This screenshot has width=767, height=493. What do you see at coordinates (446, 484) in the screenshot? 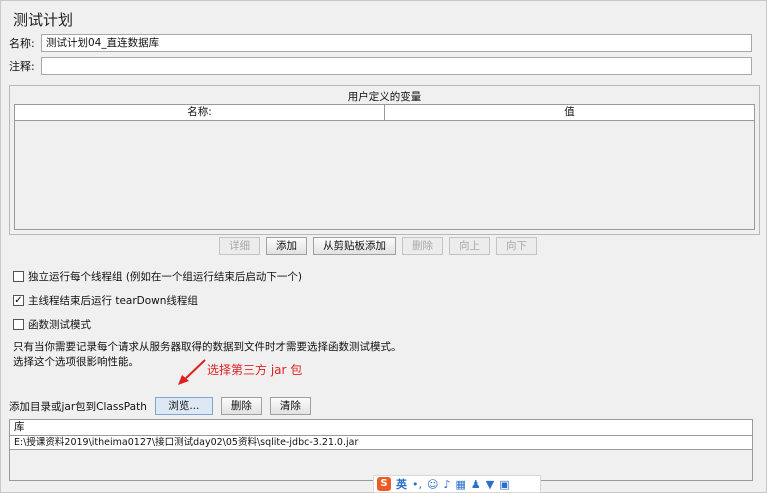
I see `microphone-icon: ♪` at bounding box center [446, 484].